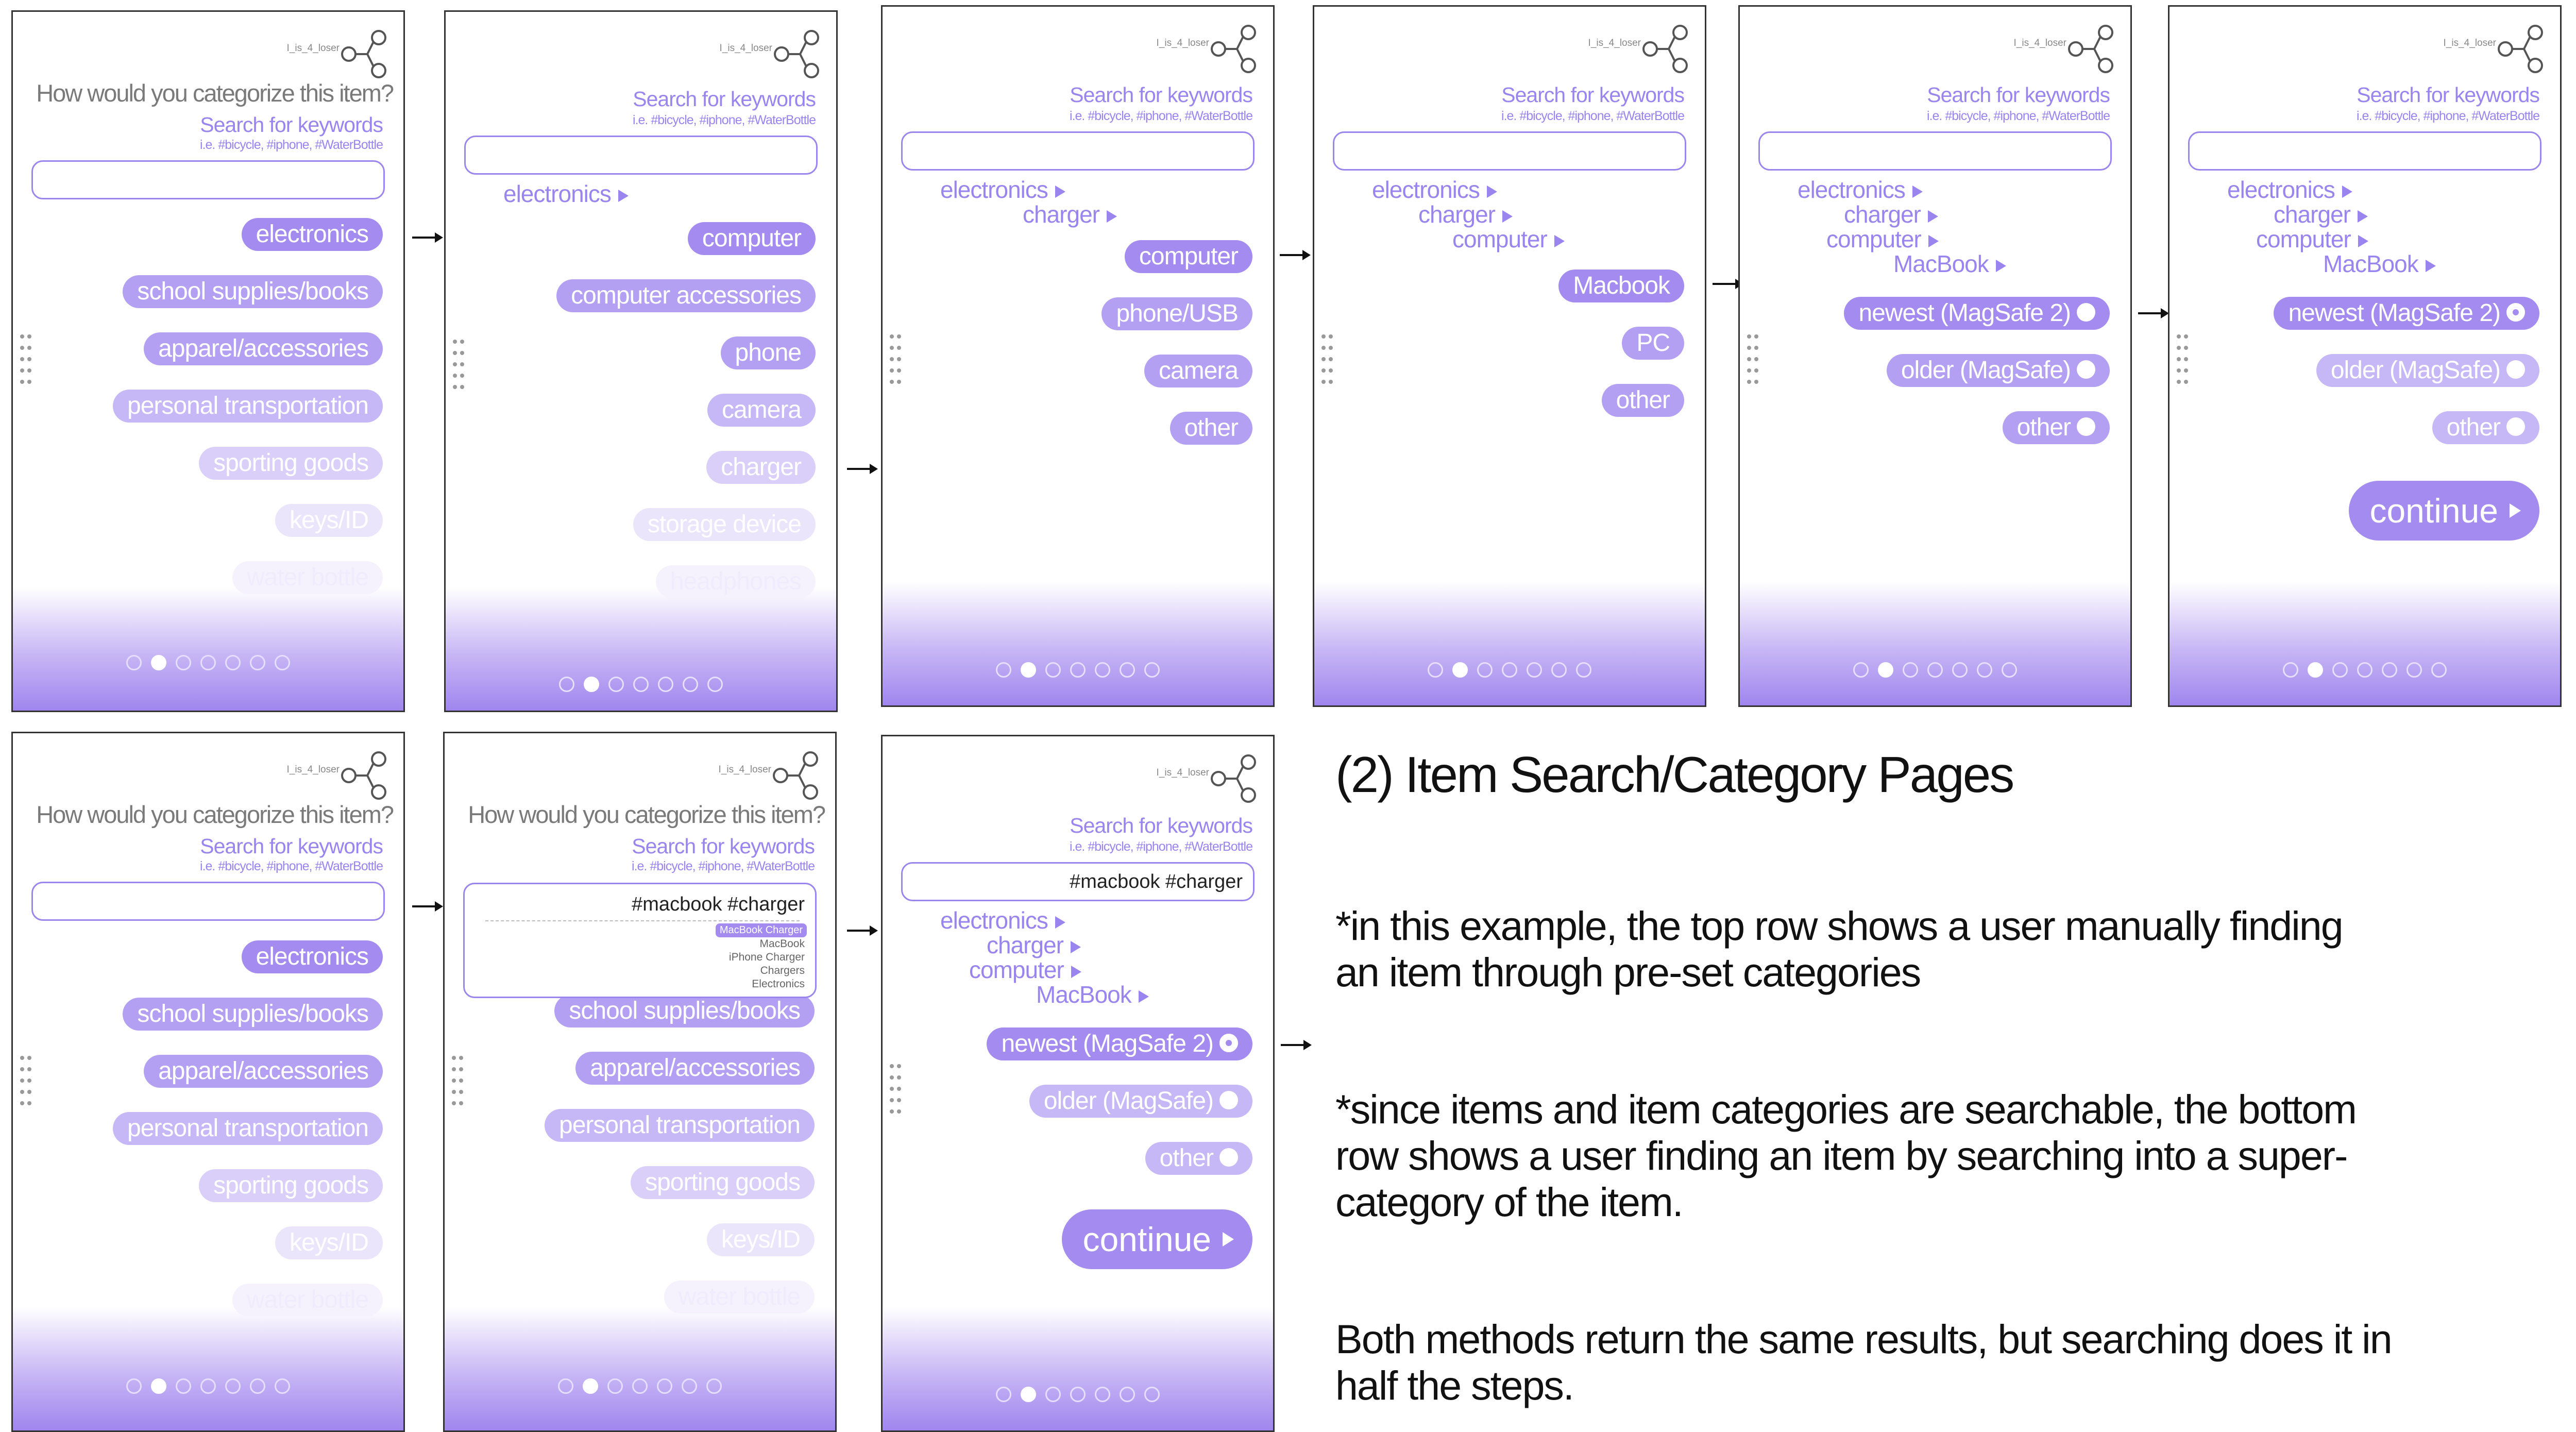 This screenshot has width=2576, height=1432. I want to click on search-input: #macbook #charger, so click(1078, 881).